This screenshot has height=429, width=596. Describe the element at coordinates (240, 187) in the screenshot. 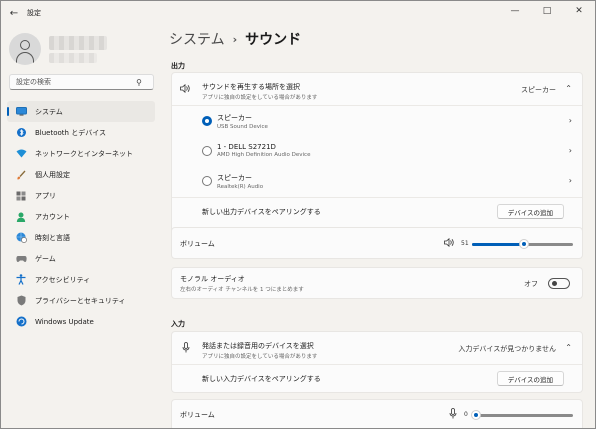

I see `device-driver: Realtek(R) Audio` at that location.